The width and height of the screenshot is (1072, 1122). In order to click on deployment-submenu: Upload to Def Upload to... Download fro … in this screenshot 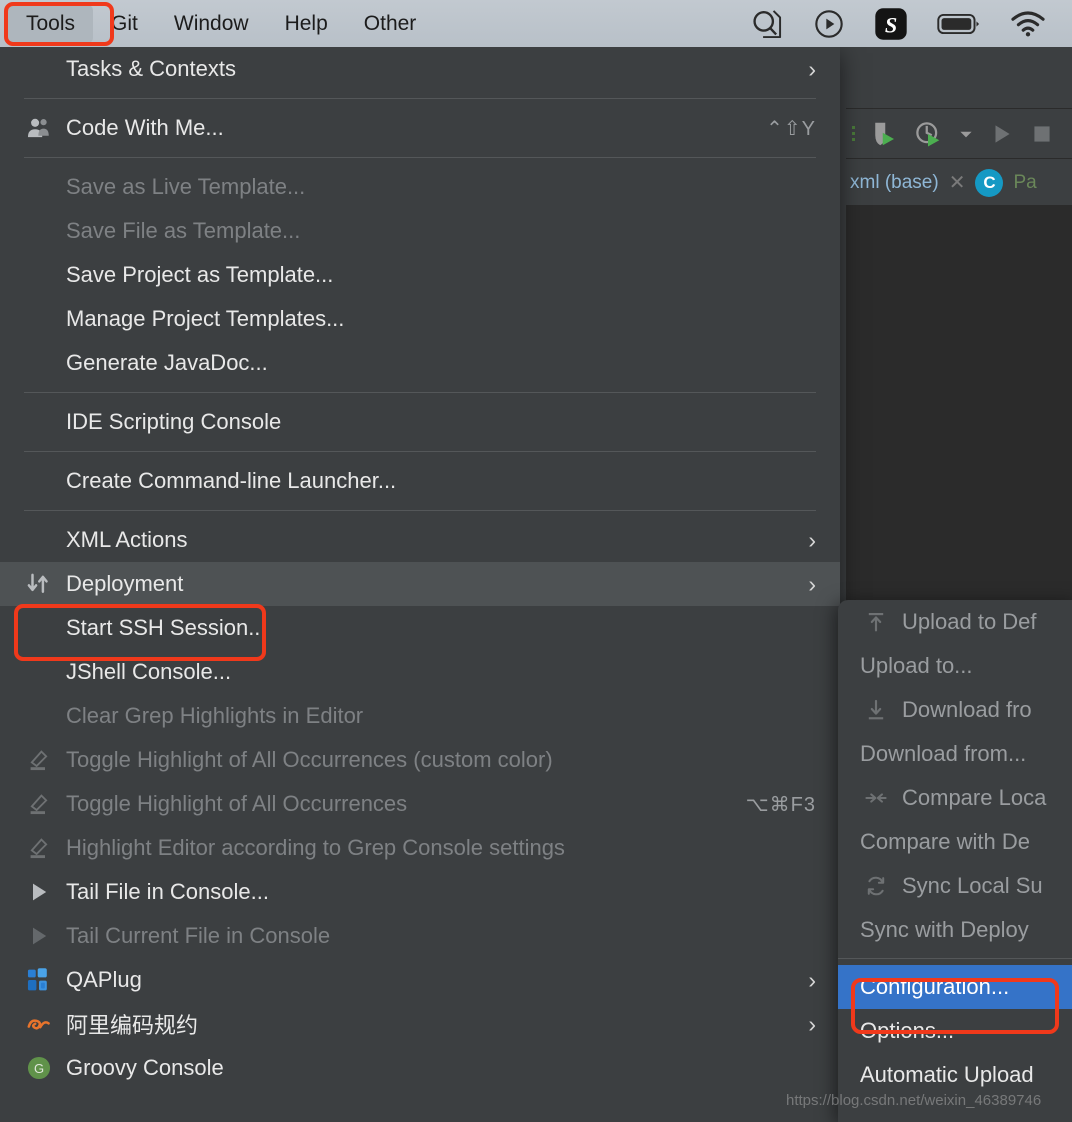, I will do `click(955, 861)`.